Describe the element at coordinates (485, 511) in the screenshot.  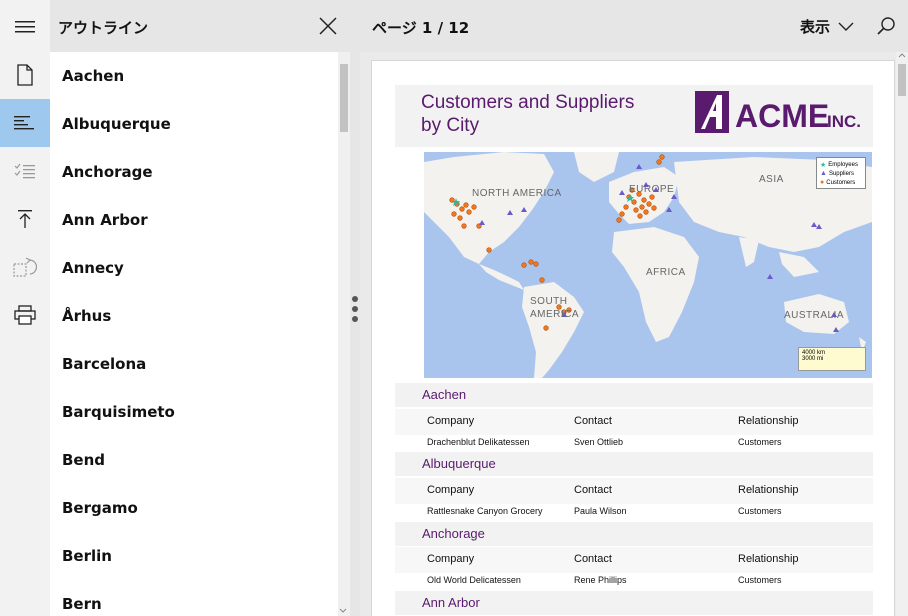
I see `cell-company: Rattlesnake Canyon Grocery` at that location.